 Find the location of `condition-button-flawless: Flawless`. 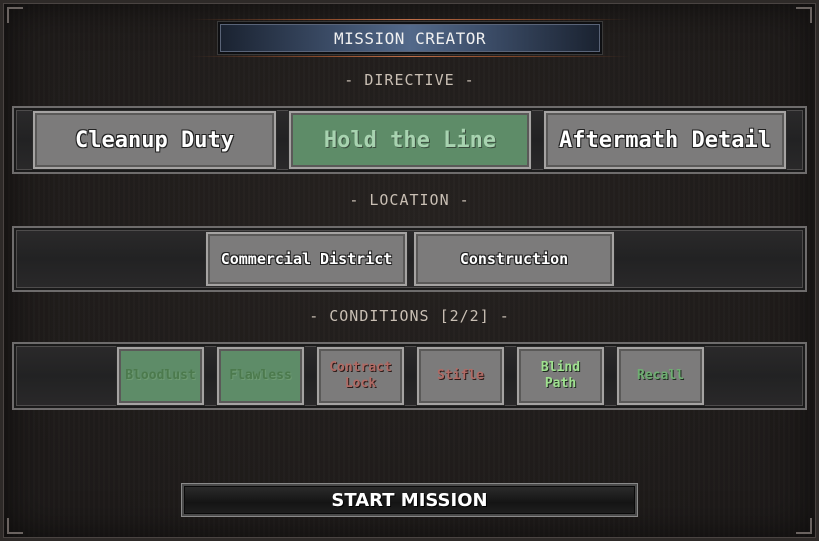

condition-button-flawless: Flawless is located at coordinates (260, 376).